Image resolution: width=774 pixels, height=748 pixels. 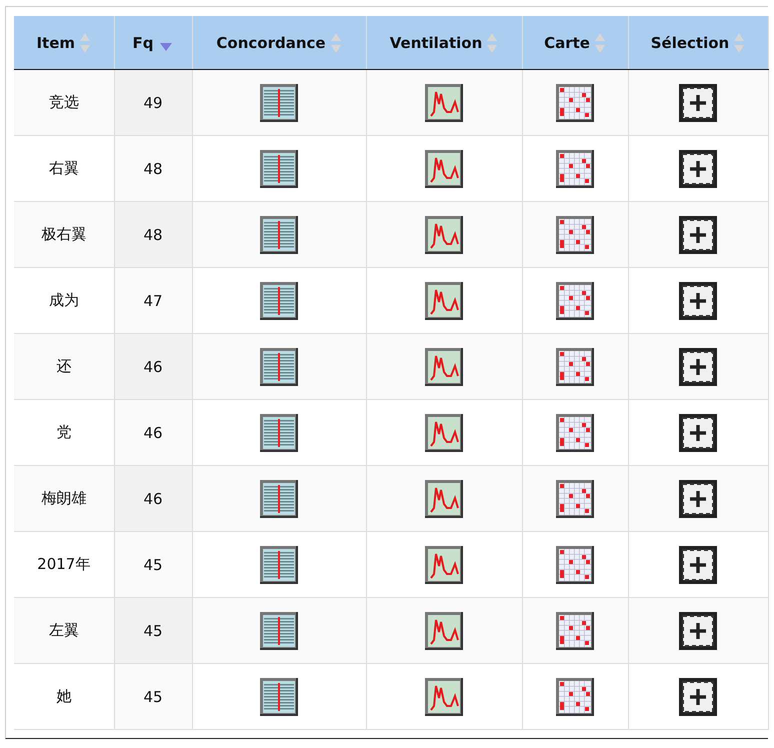 What do you see at coordinates (64, 696) in the screenshot?
I see `item-text: 她` at bounding box center [64, 696].